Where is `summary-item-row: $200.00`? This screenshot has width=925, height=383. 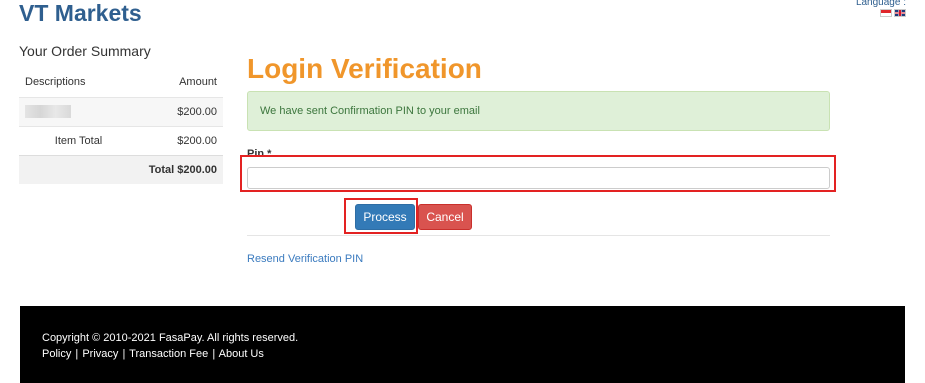
summary-item-row: $200.00 is located at coordinates (121, 111).